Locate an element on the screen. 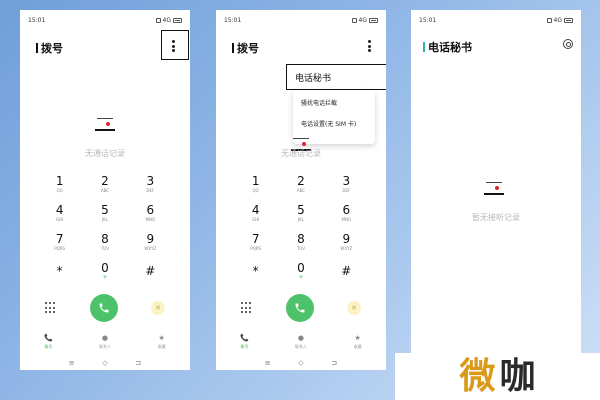 This screenshot has height=400, width=600. settings-gear-icon is located at coordinates (568, 44).